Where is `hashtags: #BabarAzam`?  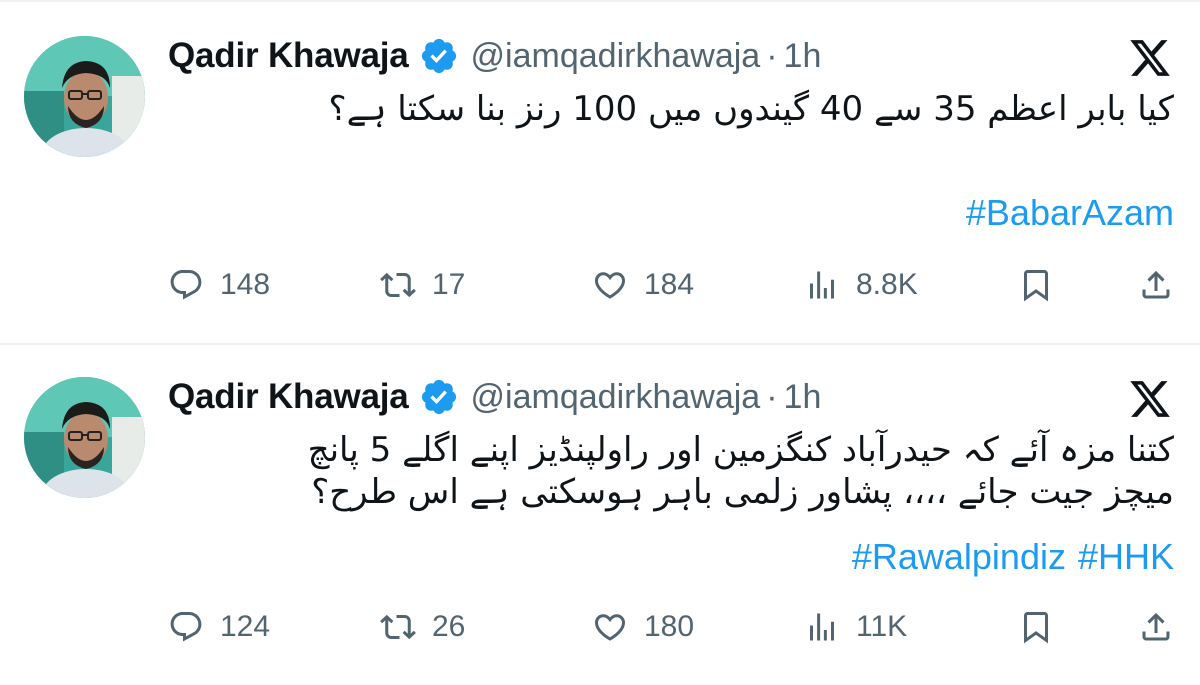 hashtags: #BabarAzam is located at coordinates (1064, 213).